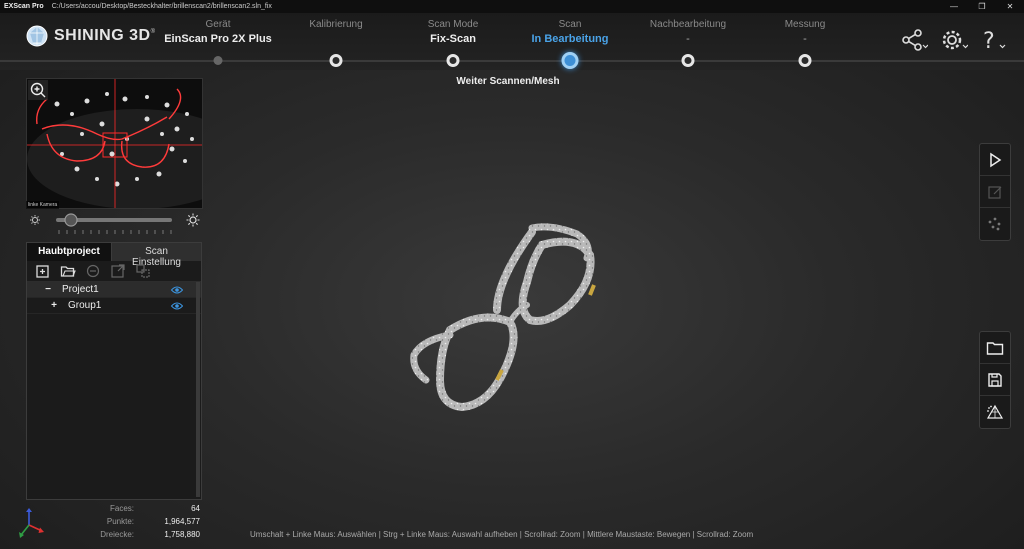 This screenshot has width=1024, height=549. What do you see at coordinates (954, 6) in the screenshot?
I see `minimize-button: —` at bounding box center [954, 6].